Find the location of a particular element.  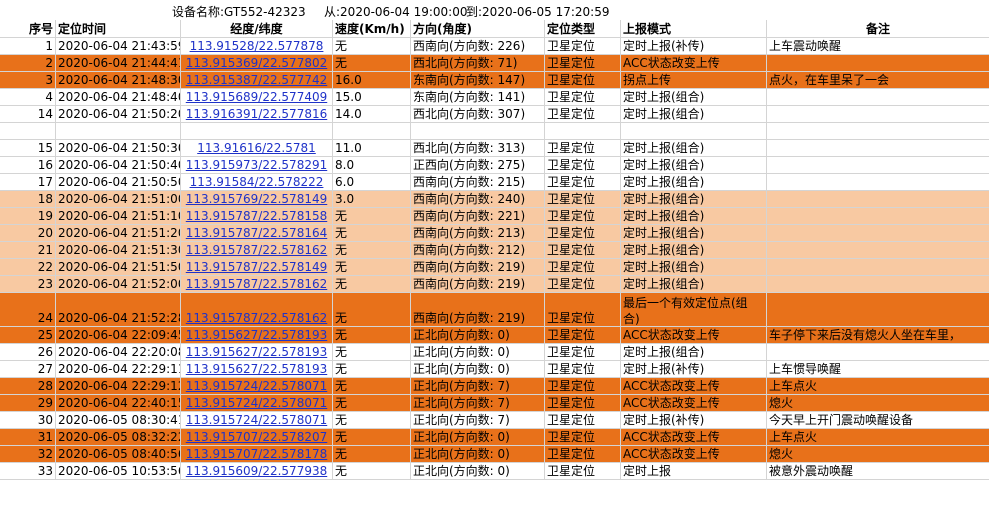

seq-cell: 17 is located at coordinates (28, 182).